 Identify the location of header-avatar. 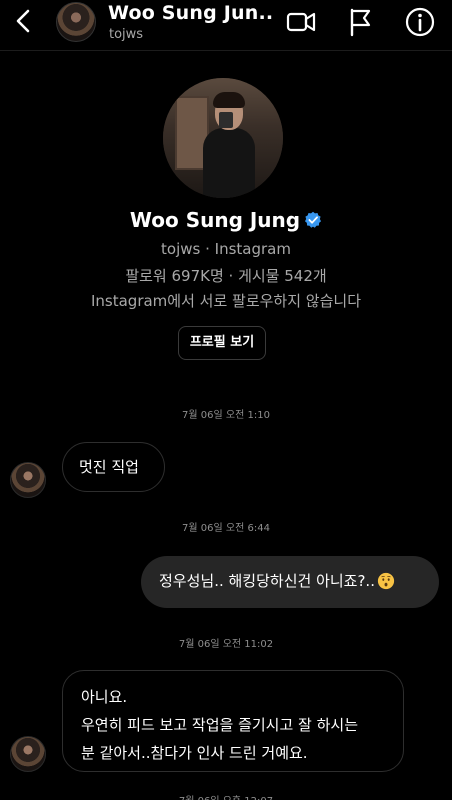
(76, 22).